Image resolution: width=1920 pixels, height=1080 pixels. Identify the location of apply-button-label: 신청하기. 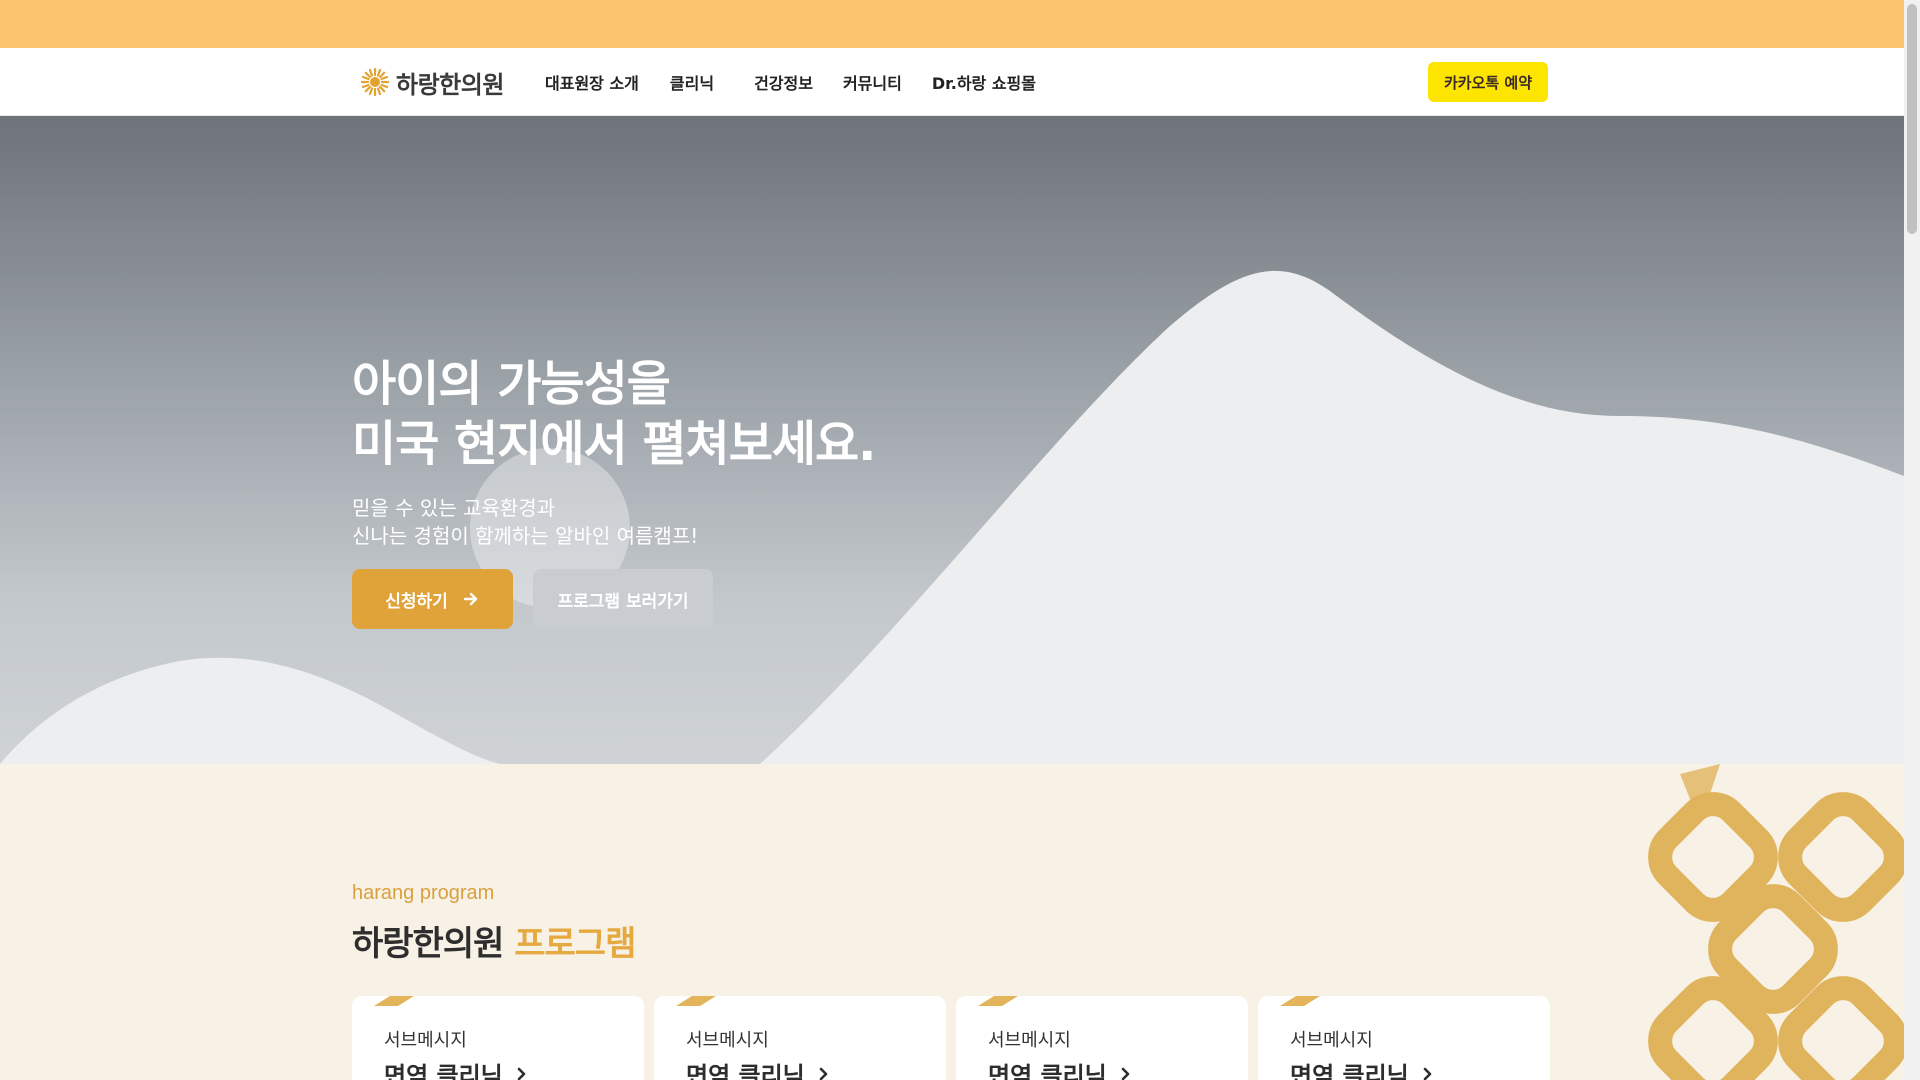
(416, 601).